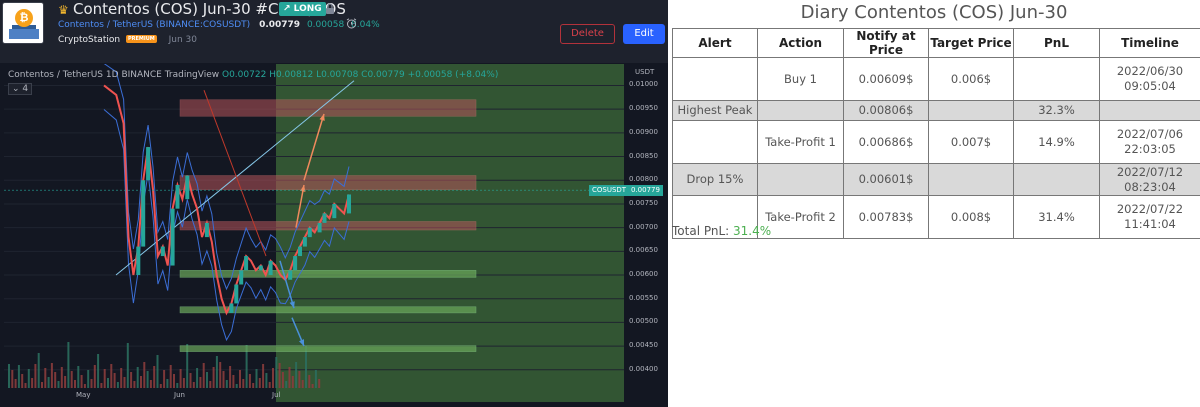  What do you see at coordinates (936, 179) in the screenshot?
I see `table-row: Drop 15% 0.00601$ 2022/07/12 08:23:04` at bounding box center [936, 179].